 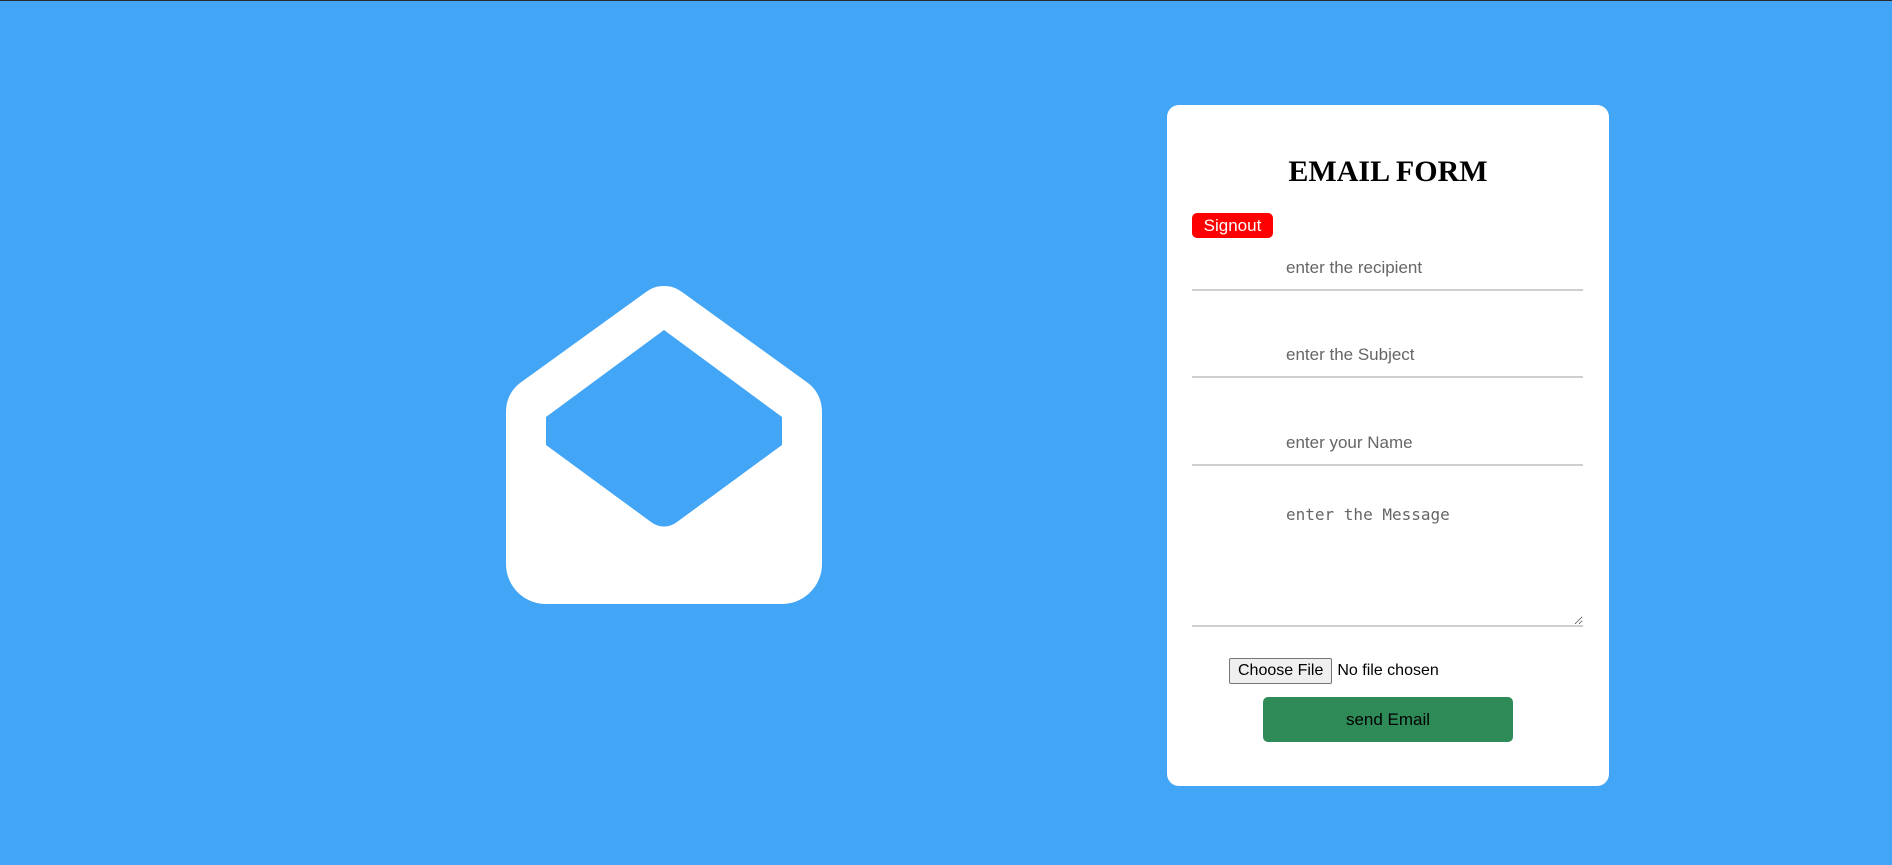 I want to click on message-textarea, so click(x=1387, y=558).